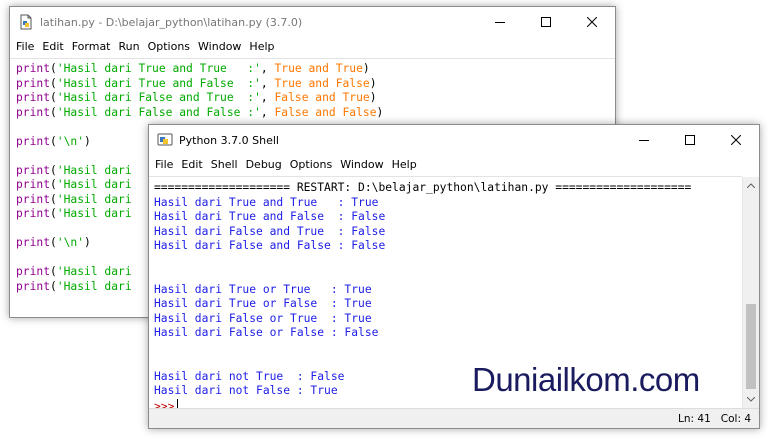 Image resolution: width=768 pixels, height=439 pixels. I want to click on scroll-down-button, so click(751, 399).